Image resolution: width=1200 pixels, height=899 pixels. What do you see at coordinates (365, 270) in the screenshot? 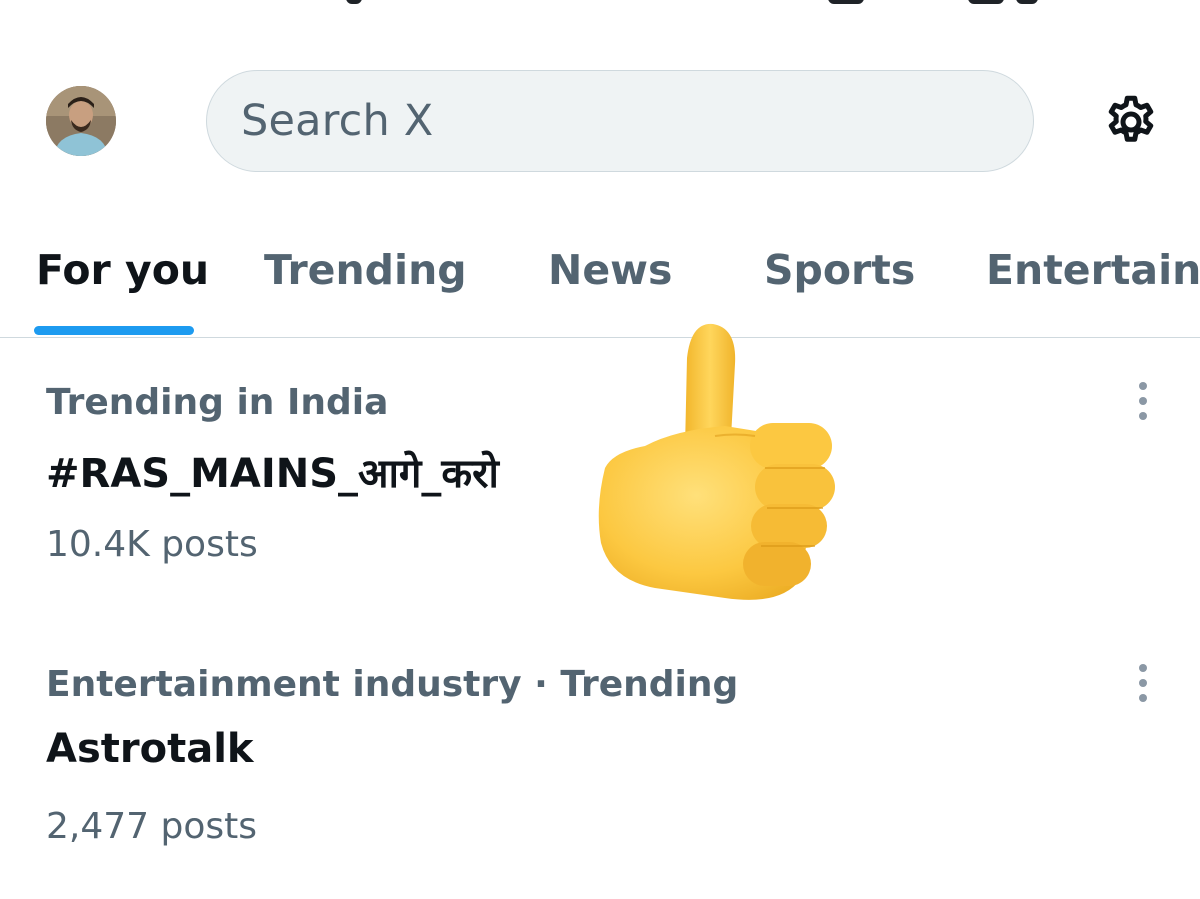
I see `tab-trending: Trending` at bounding box center [365, 270].